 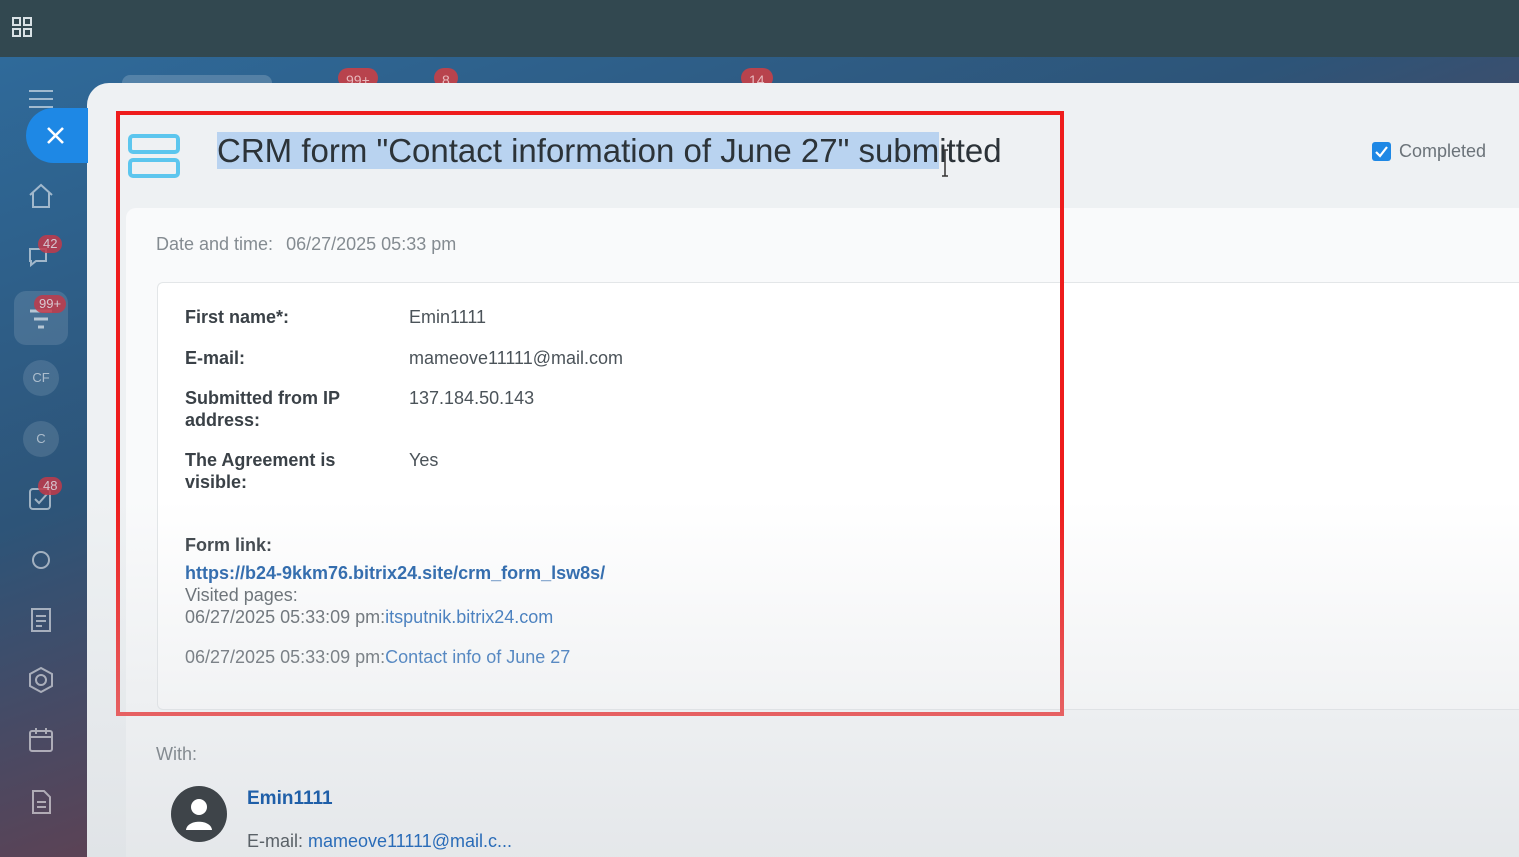 What do you see at coordinates (41, 196) in the screenshot?
I see `home-icon` at bounding box center [41, 196].